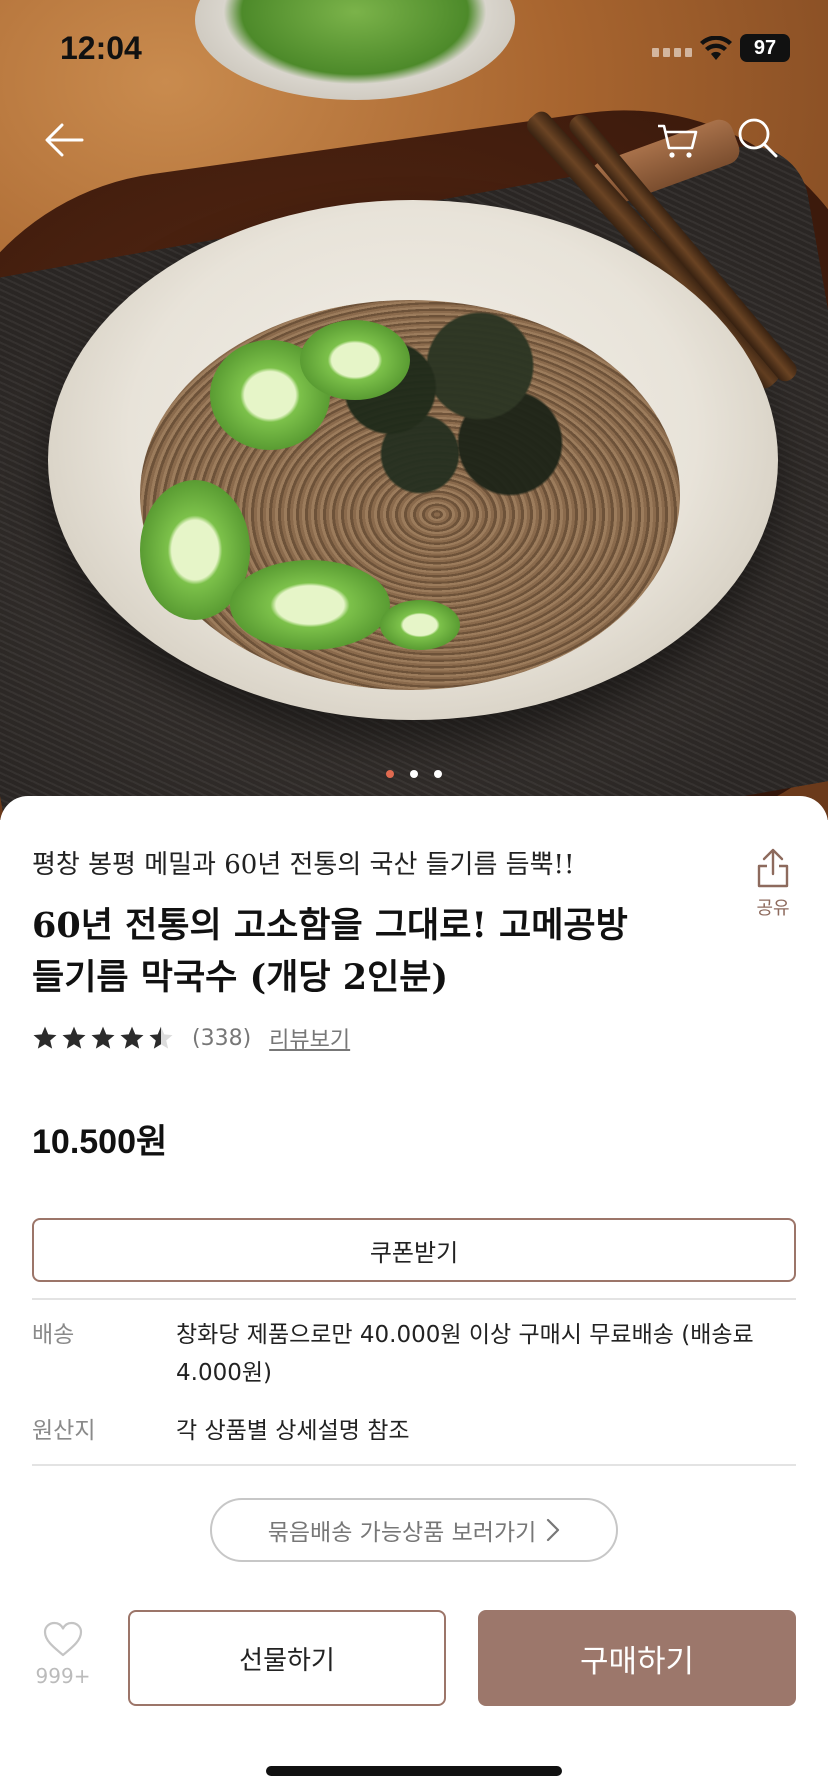 Image resolution: width=828 pixels, height=1792 pixels. Describe the element at coordinates (414, 1431) in the screenshot. I see `origin-row: 원산지 각 상품별 상세설명 참조` at that location.